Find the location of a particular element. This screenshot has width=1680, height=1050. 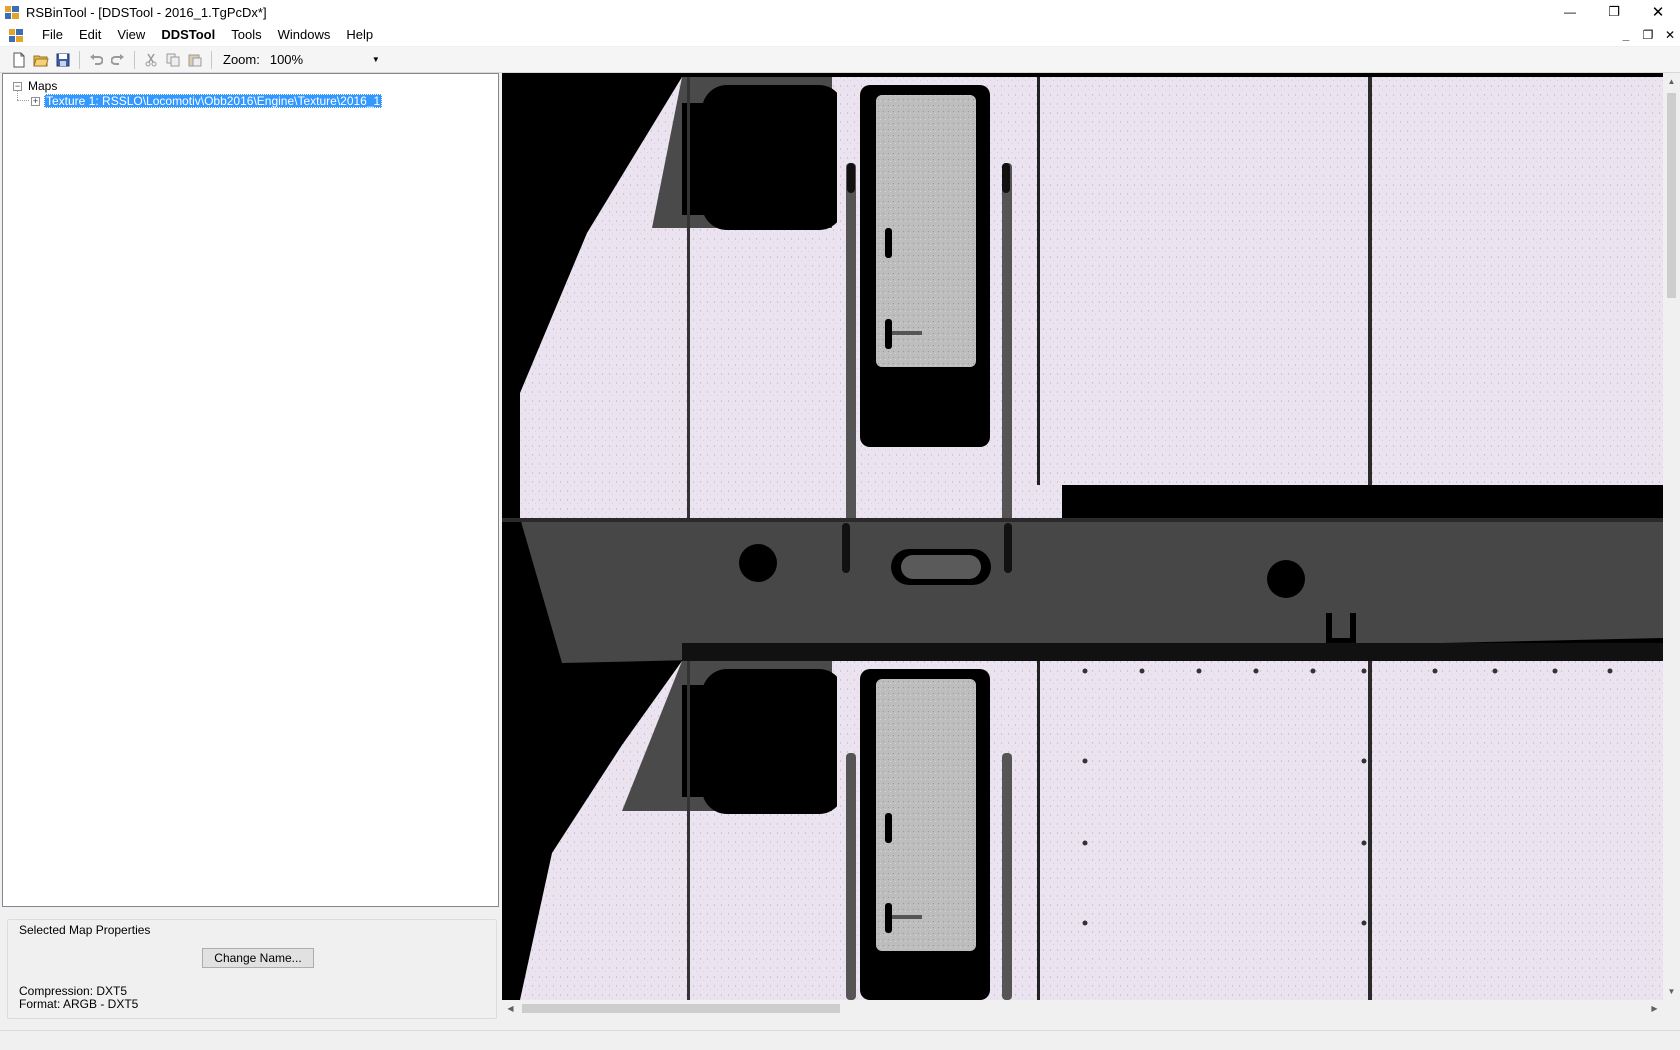

cut-icon is located at coordinates (151, 59).